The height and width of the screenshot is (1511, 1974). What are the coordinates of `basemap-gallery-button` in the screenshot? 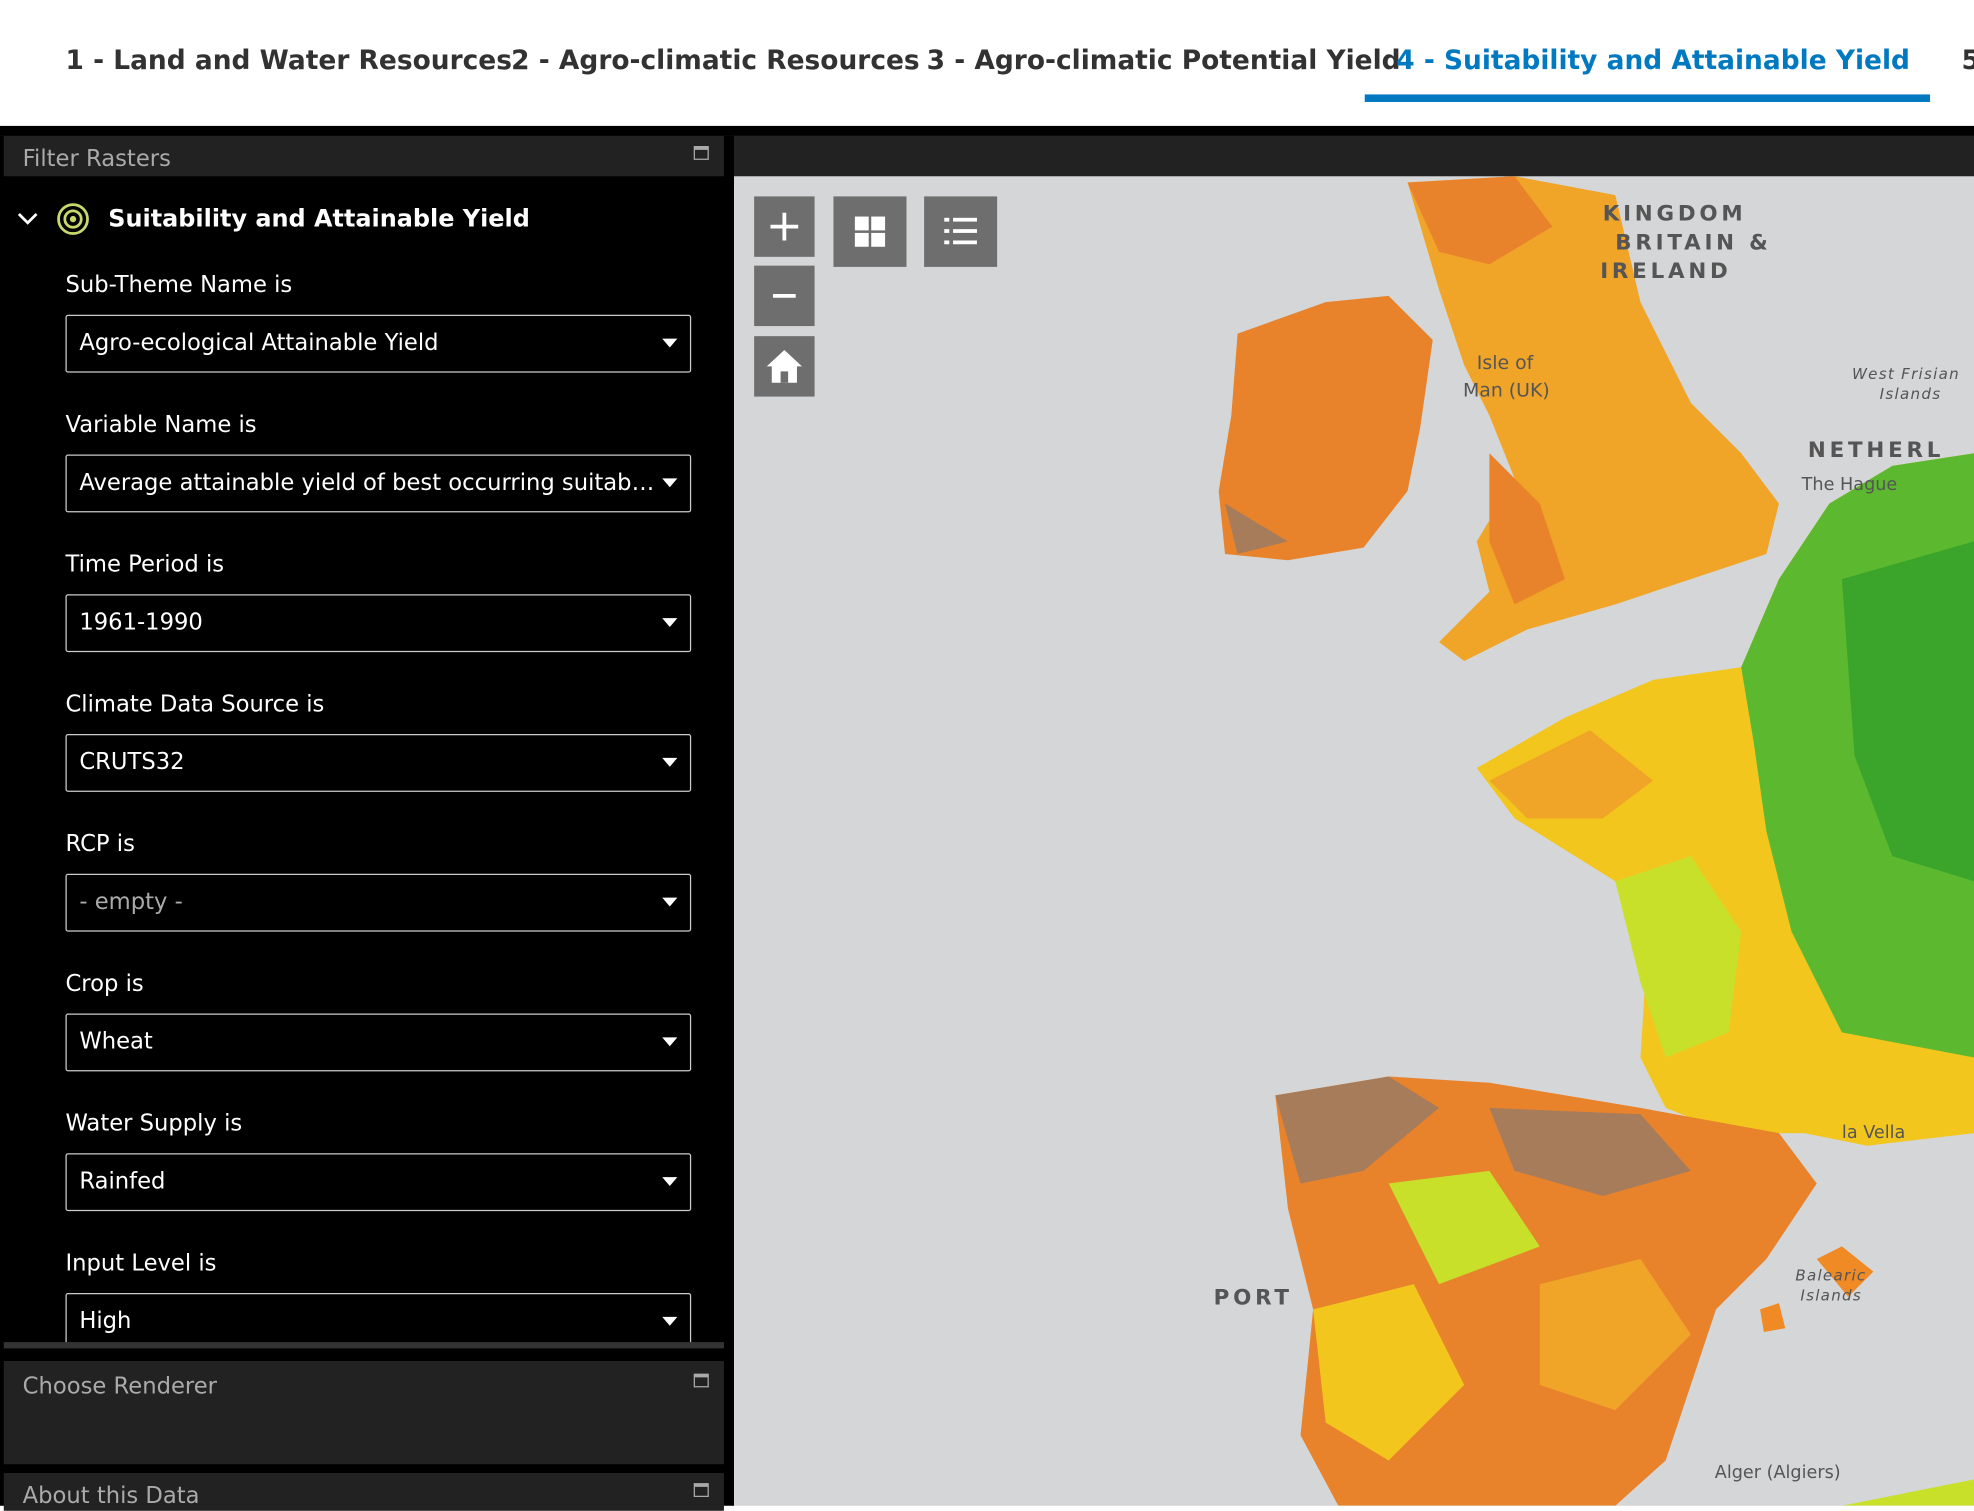 It's located at (870, 231).